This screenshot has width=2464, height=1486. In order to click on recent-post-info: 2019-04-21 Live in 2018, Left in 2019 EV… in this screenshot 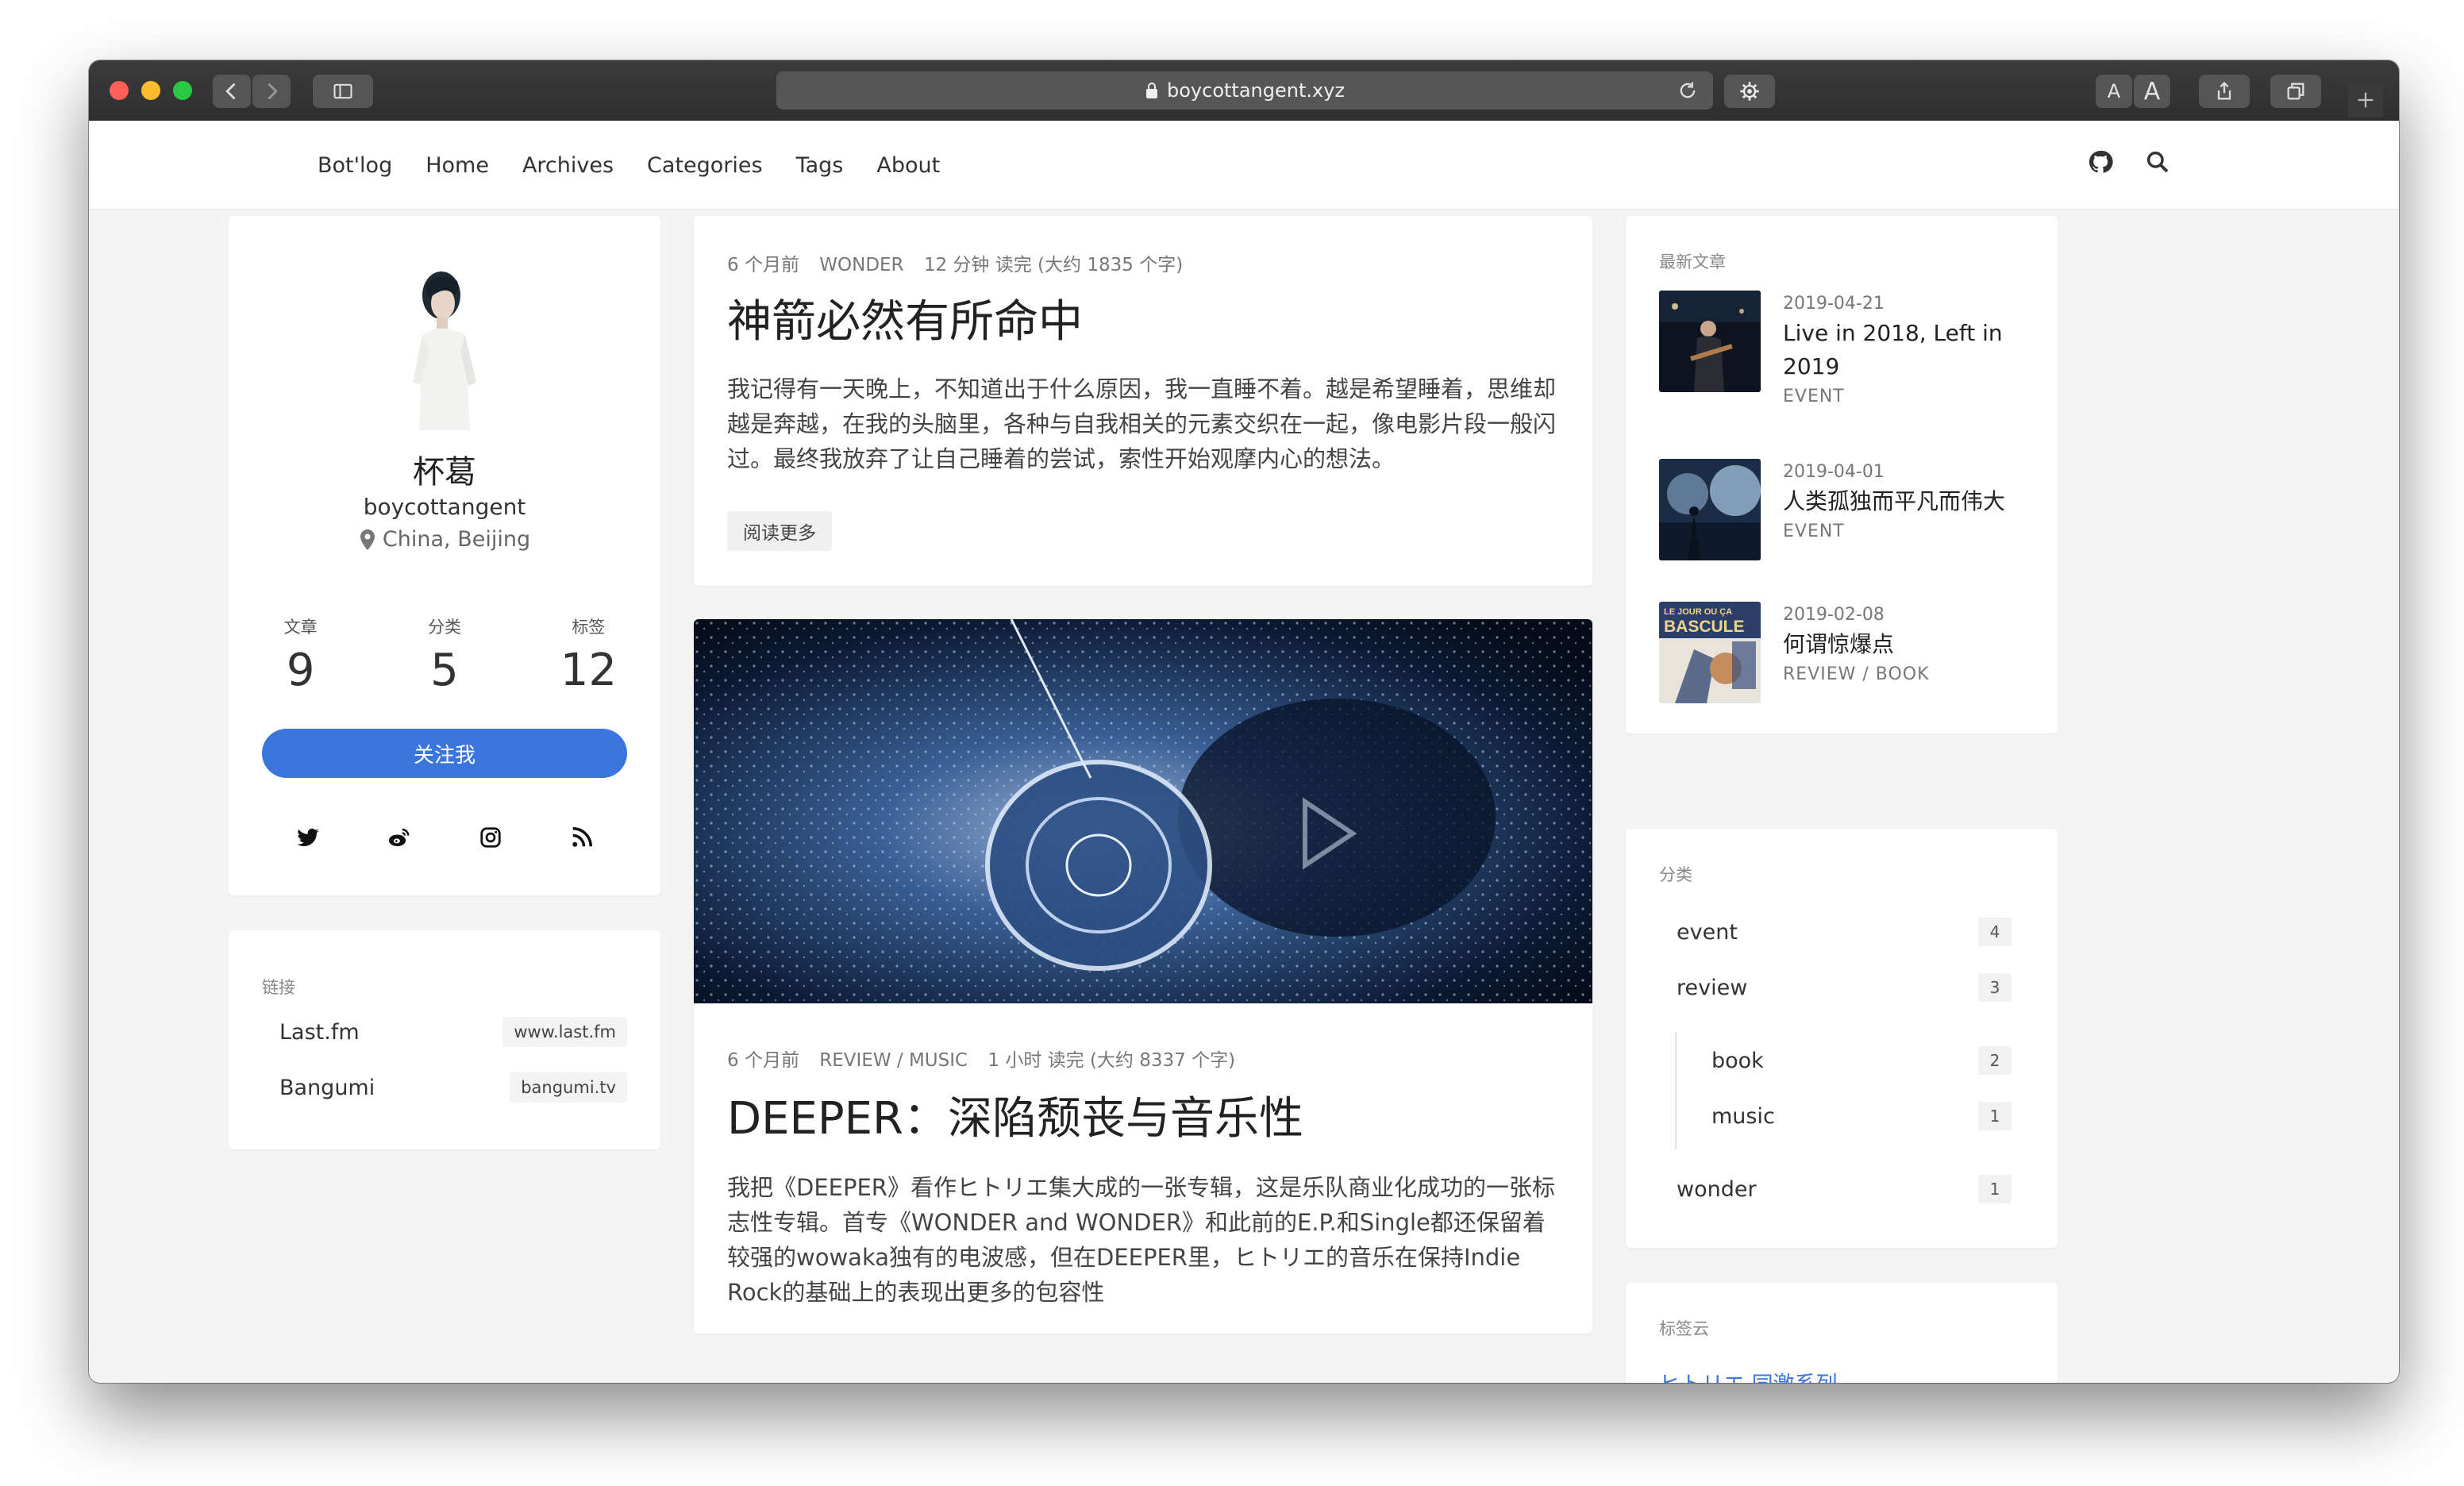, I will do `click(1906, 350)`.